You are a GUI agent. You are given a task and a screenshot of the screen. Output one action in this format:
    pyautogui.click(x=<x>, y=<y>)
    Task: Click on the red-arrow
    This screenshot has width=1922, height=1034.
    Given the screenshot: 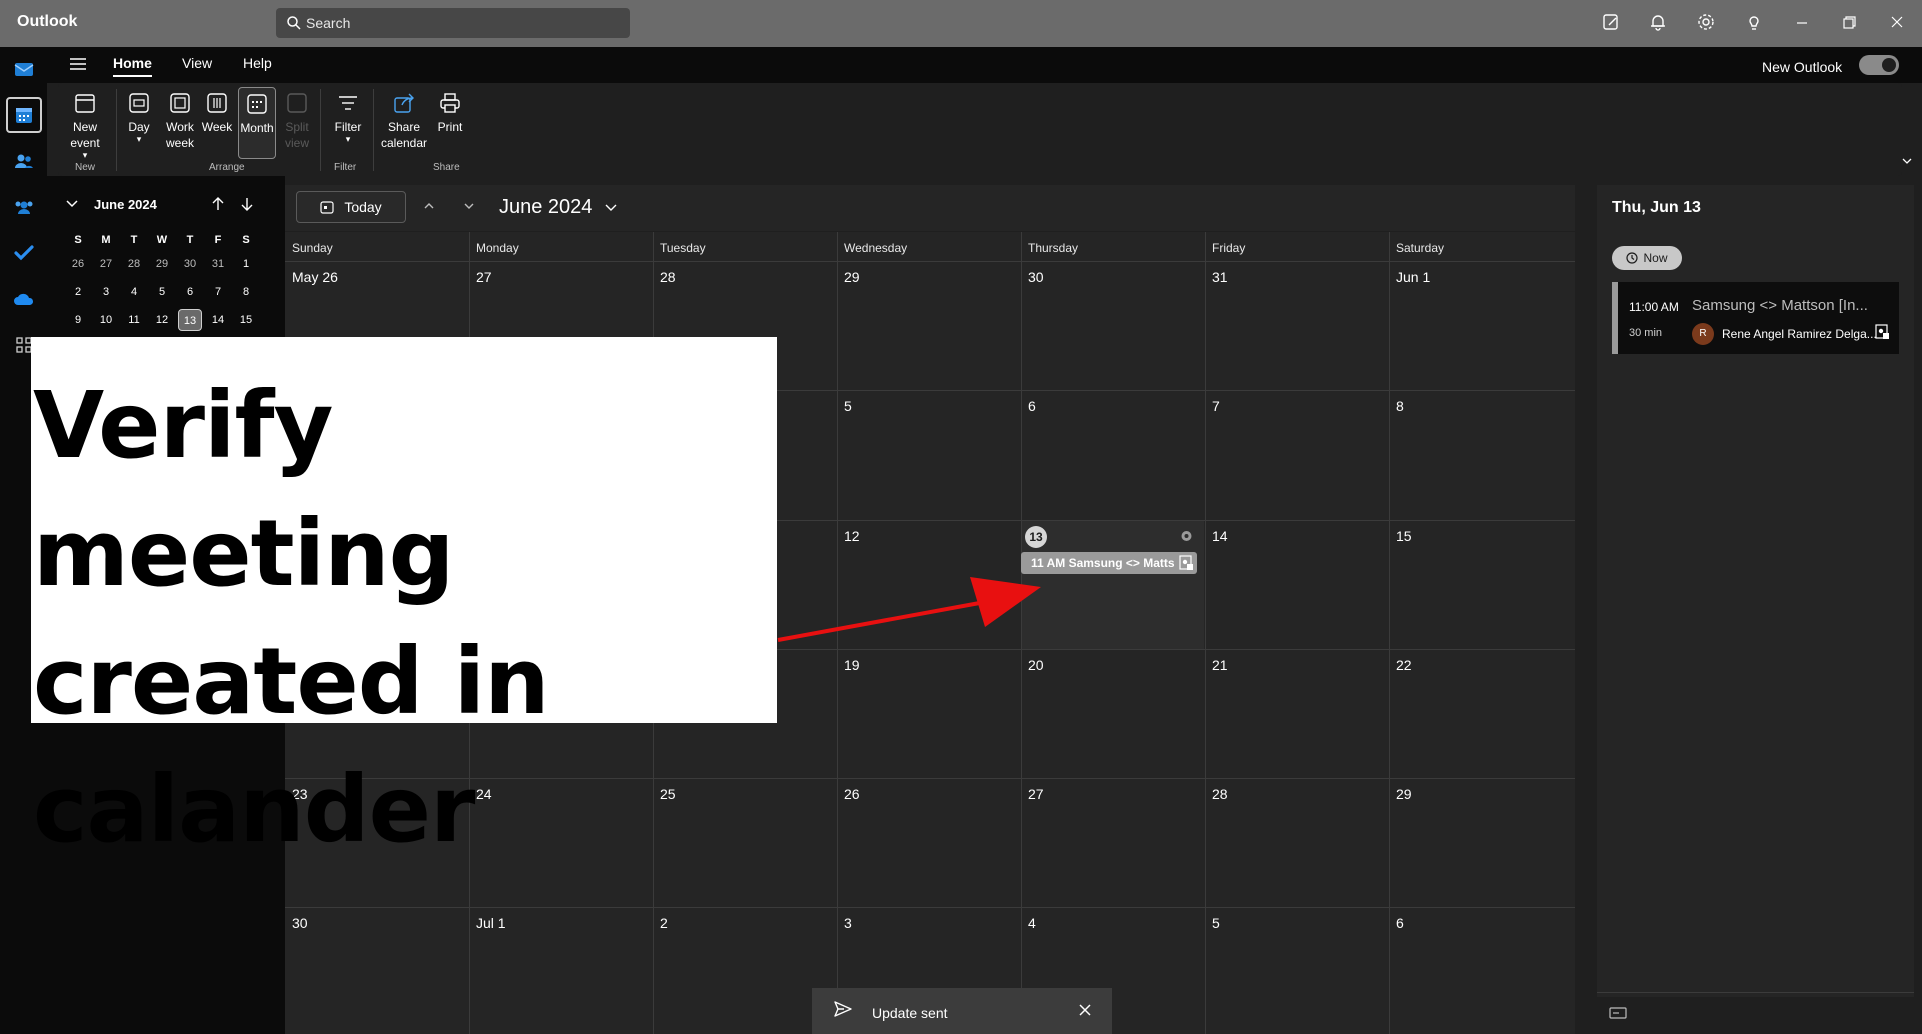 What is the action you would take?
    pyautogui.click(x=909, y=609)
    